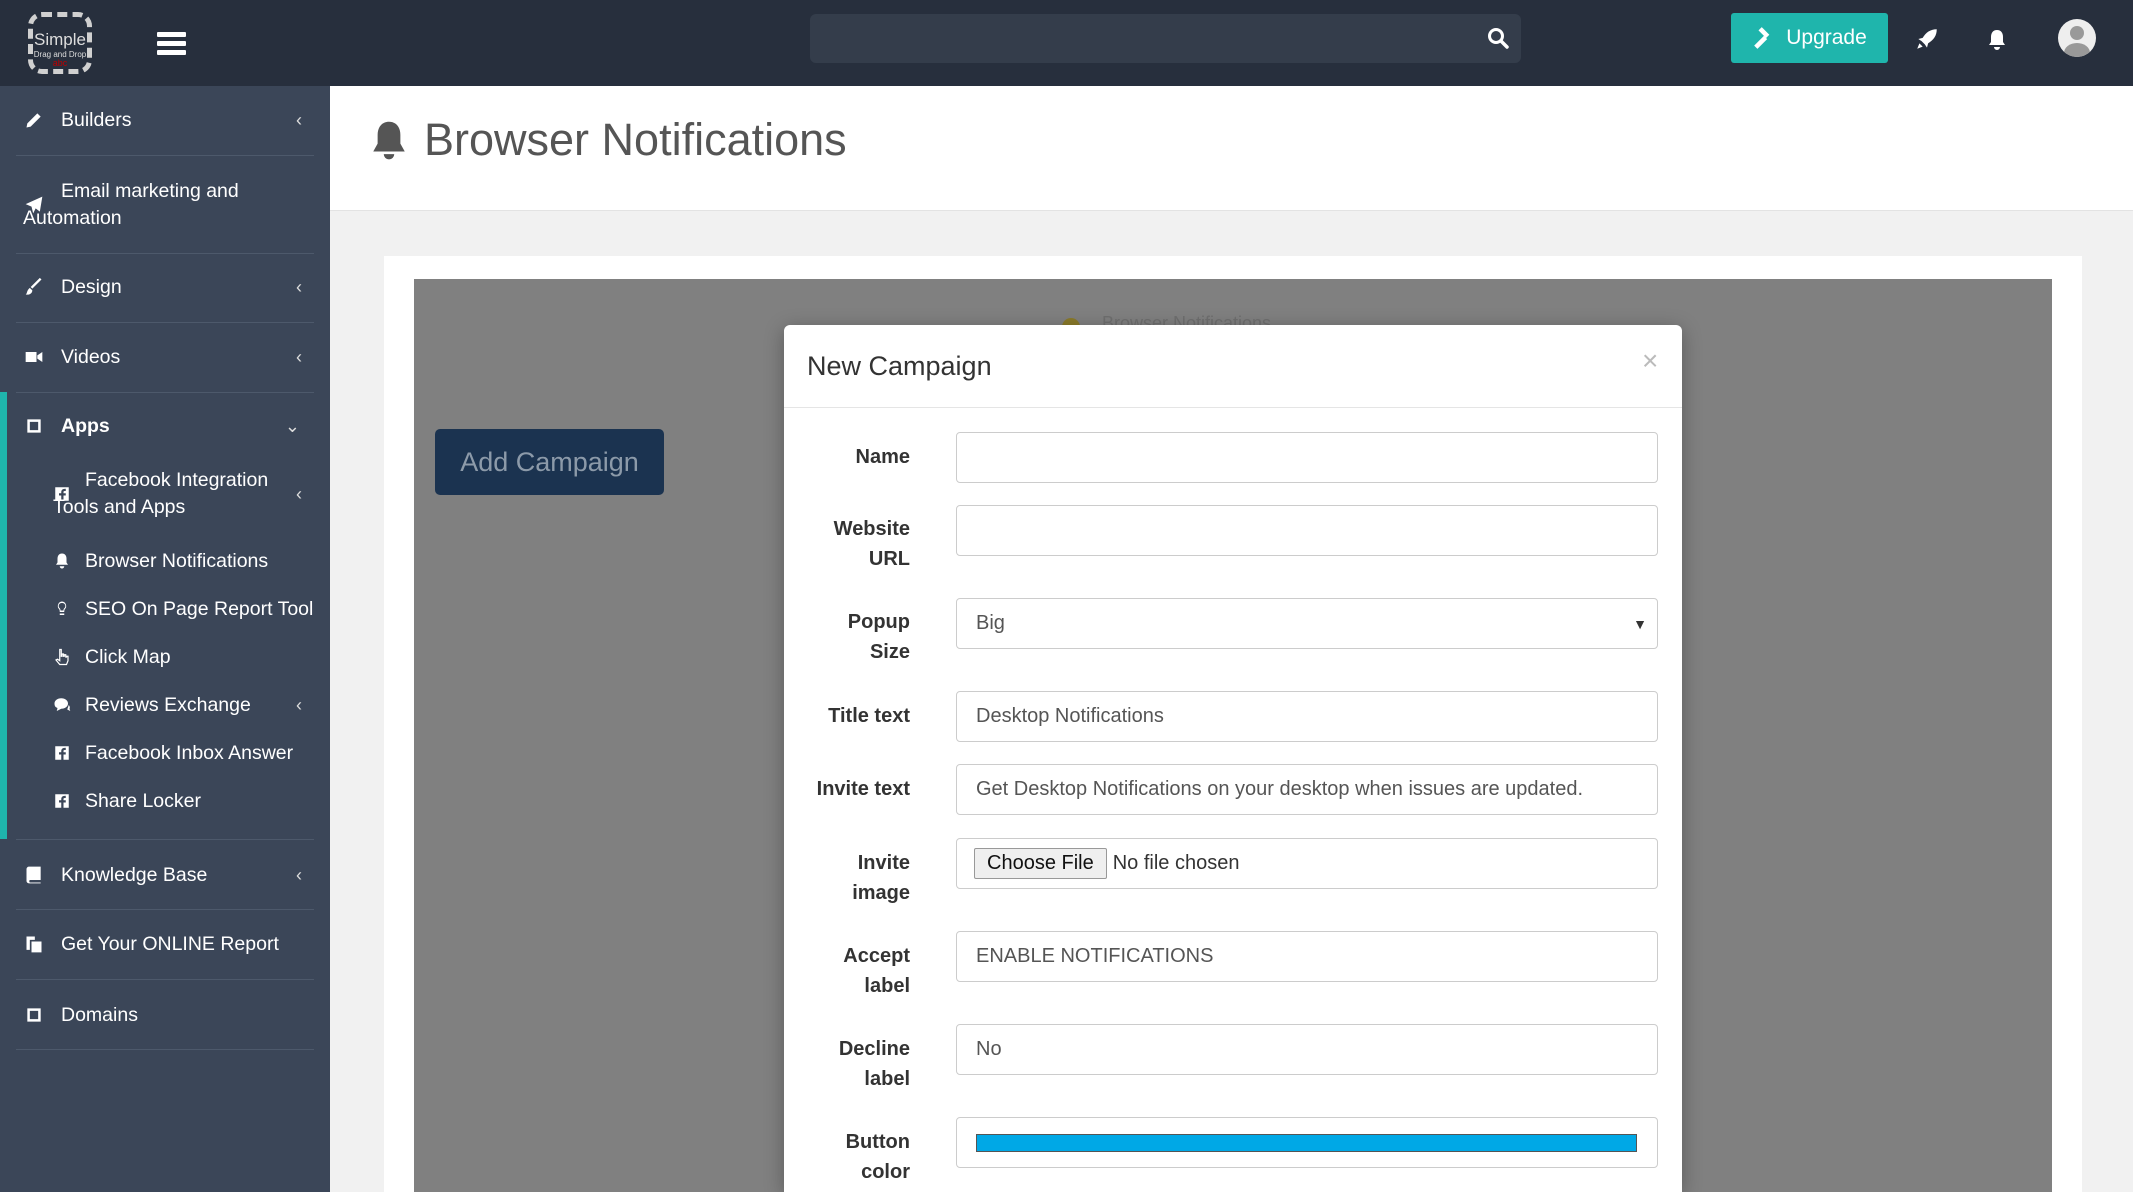  Describe the element at coordinates (1040, 863) in the screenshot. I see `choose-file-button: Choose File` at that location.